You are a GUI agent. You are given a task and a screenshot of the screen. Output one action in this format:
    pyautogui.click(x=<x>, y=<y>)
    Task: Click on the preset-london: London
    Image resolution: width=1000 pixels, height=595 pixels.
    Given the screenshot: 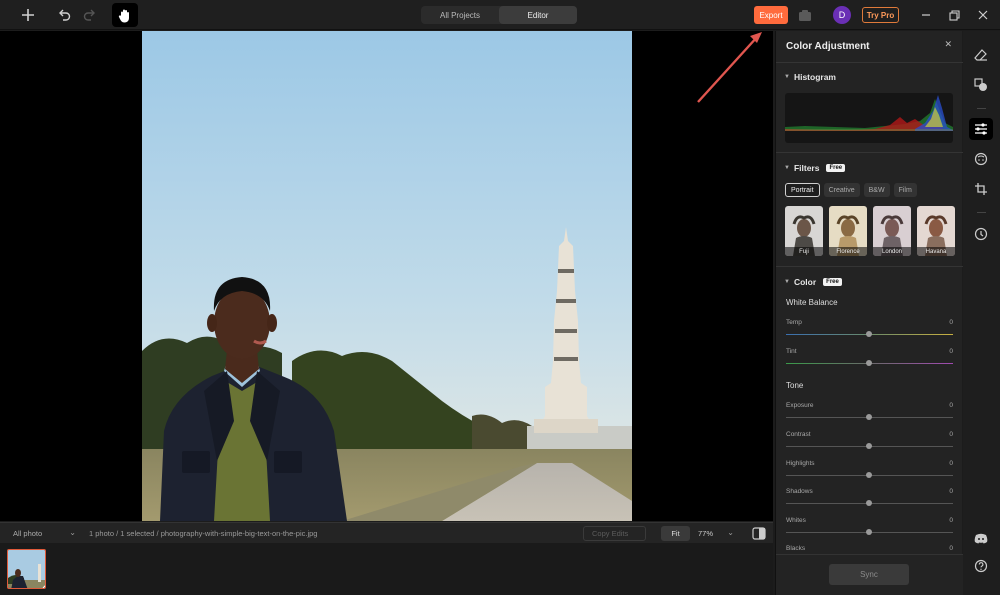 What is the action you would take?
    pyautogui.click(x=892, y=231)
    